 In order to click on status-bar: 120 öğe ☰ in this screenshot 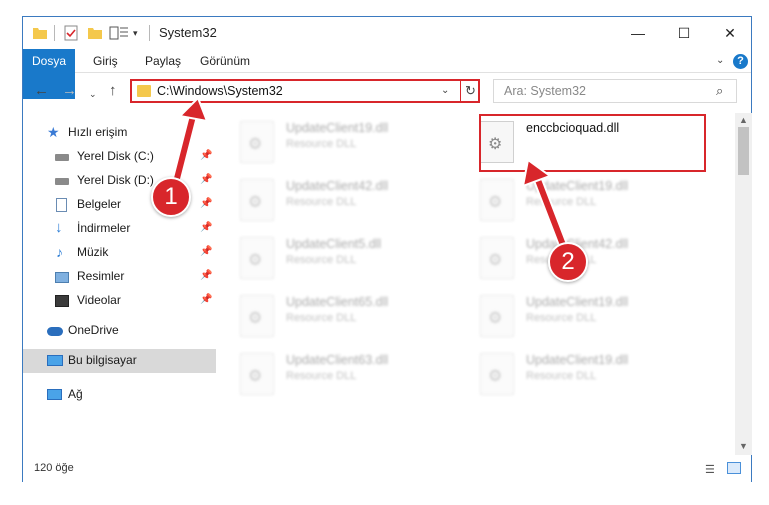, I will do `click(387, 468)`.